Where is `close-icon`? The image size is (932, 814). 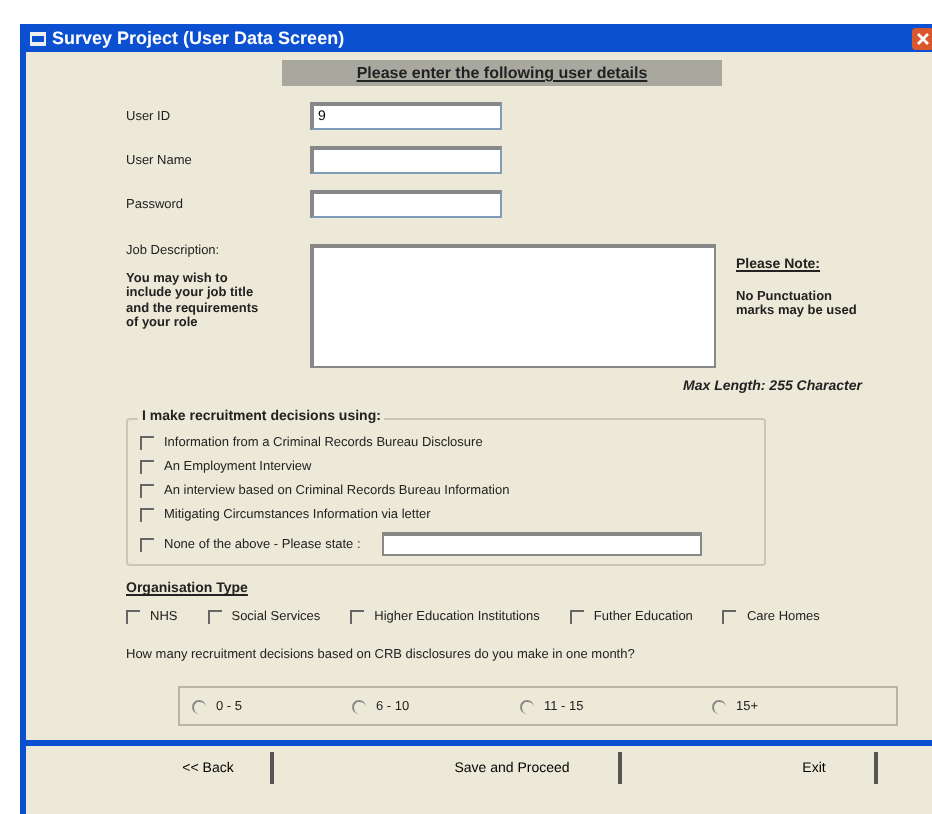
close-icon is located at coordinates (922, 38).